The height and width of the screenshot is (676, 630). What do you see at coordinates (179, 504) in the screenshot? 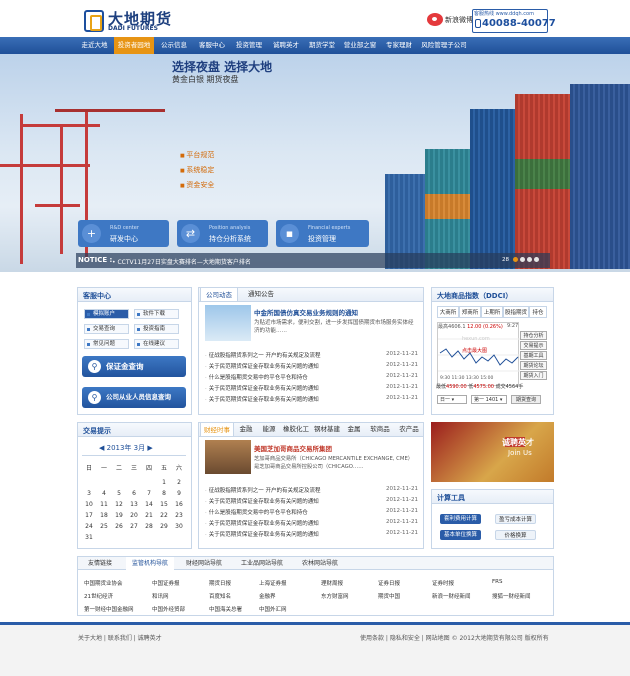
I see `calendar-day: 16` at bounding box center [179, 504].